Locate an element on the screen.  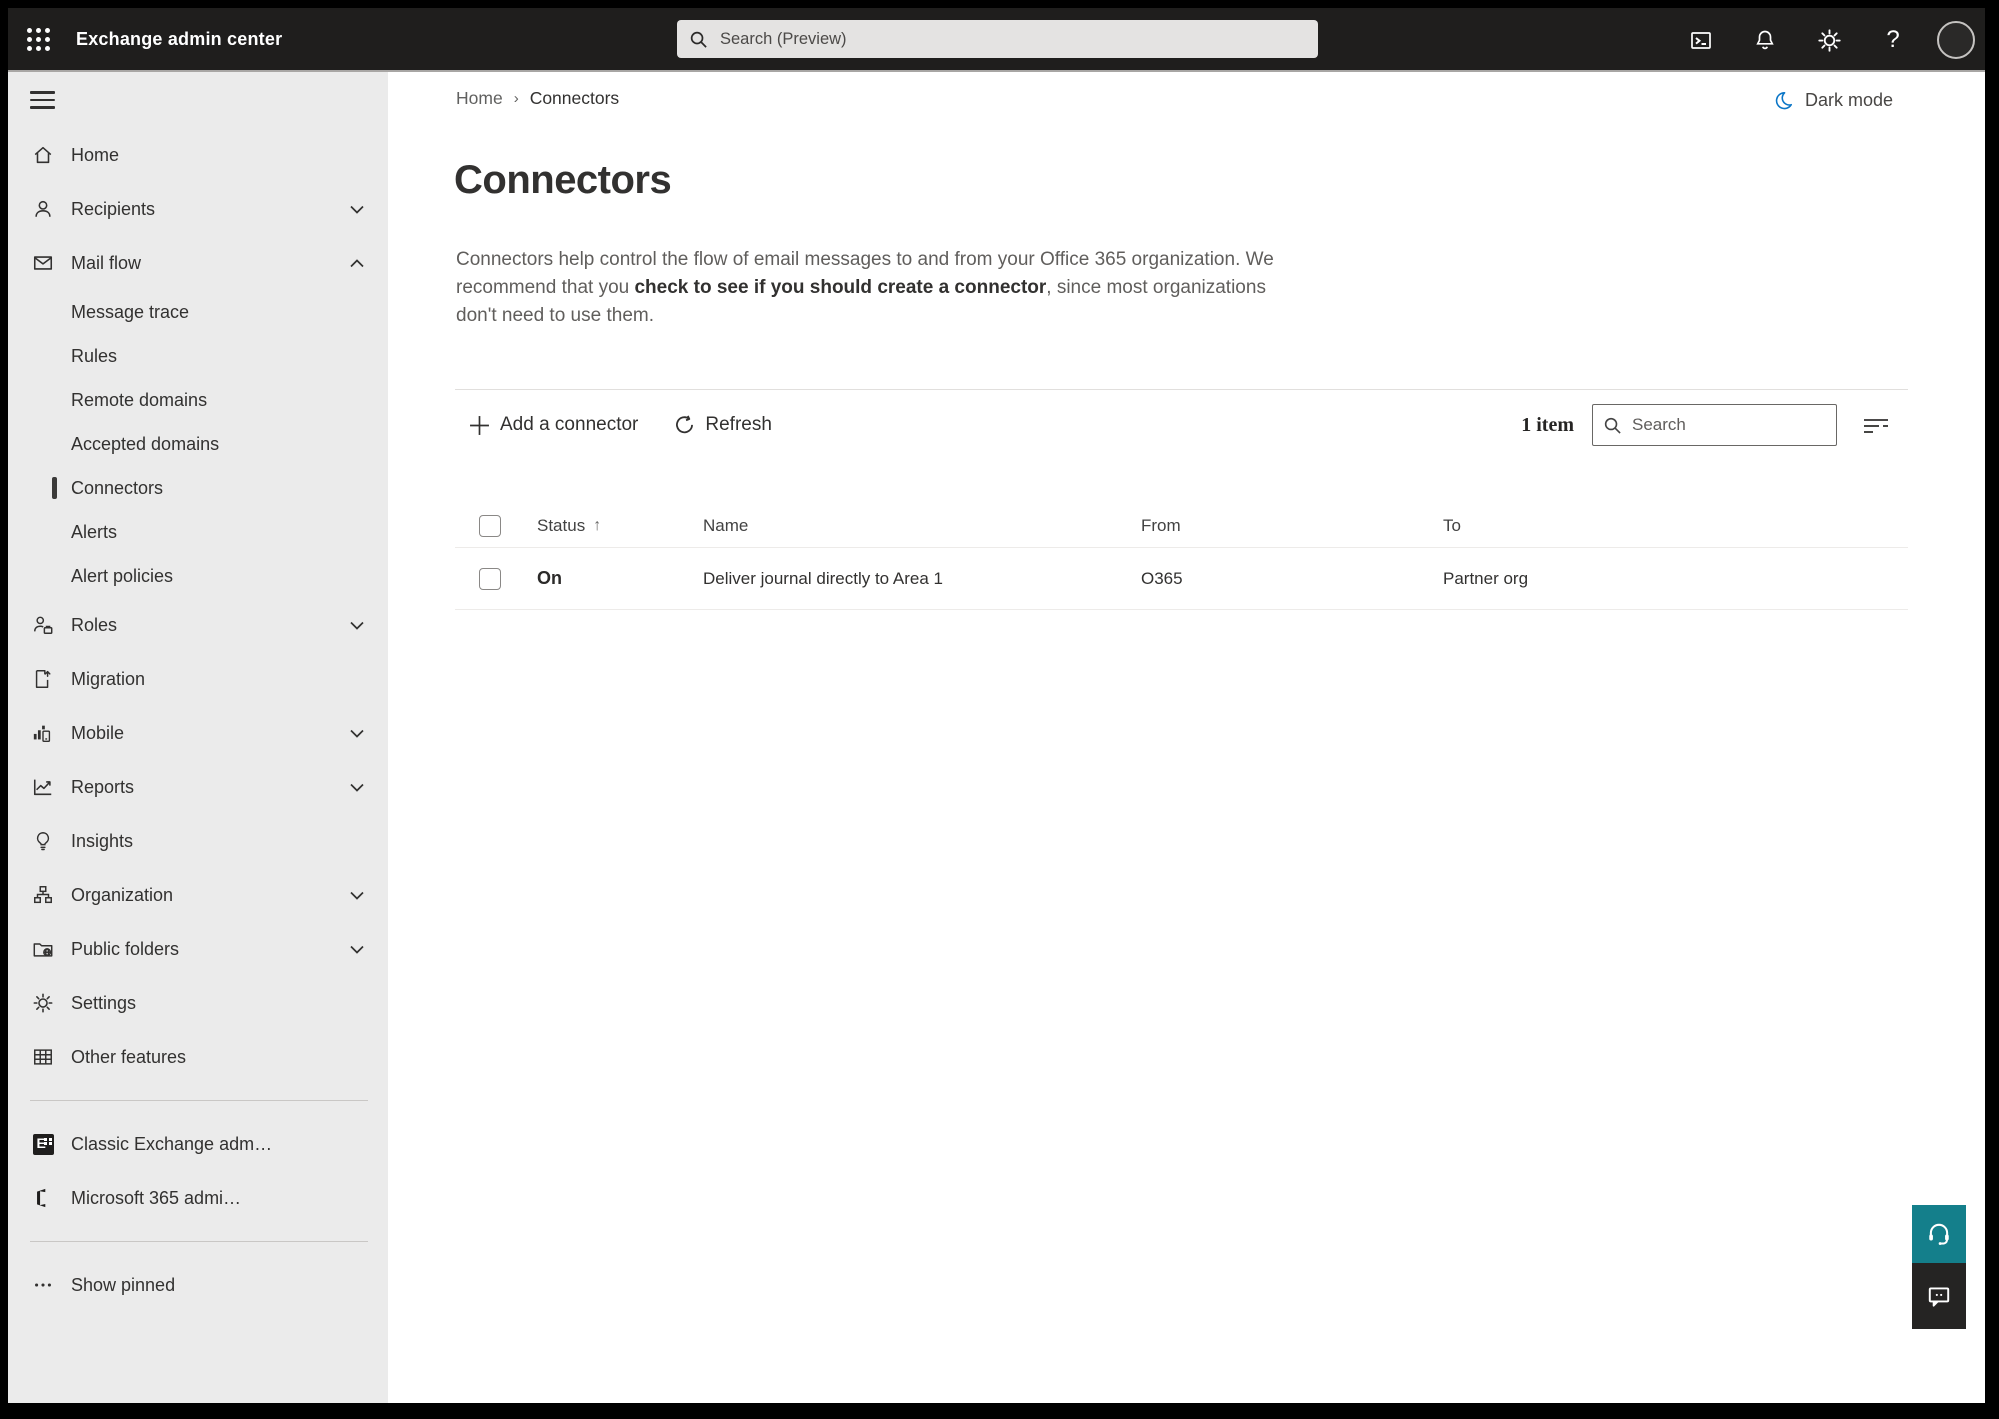
list-search-input is located at coordinates (1729, 425).